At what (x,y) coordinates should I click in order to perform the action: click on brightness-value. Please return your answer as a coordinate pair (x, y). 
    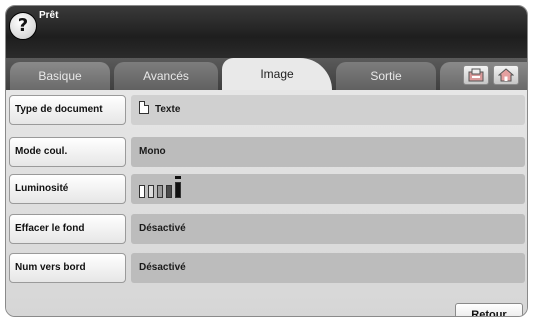
    Looking at the image, I should click on (328, 189).